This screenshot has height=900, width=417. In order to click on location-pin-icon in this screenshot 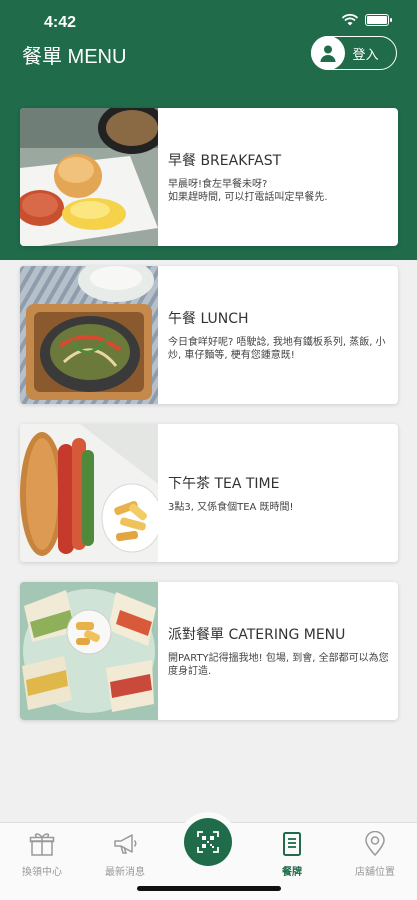, I will do `click(375, 844)`.